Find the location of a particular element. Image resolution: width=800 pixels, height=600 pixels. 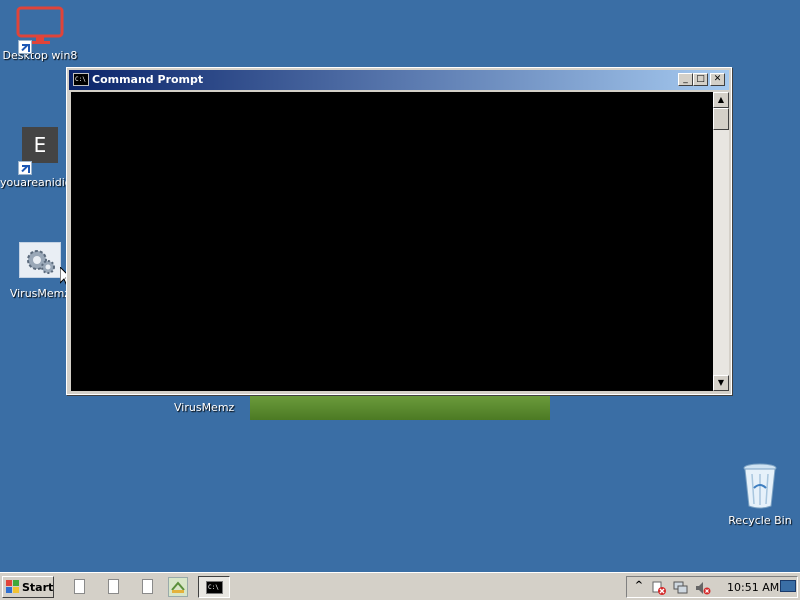

scroll-down-button: ▼ is located at coordinates (721, 383).